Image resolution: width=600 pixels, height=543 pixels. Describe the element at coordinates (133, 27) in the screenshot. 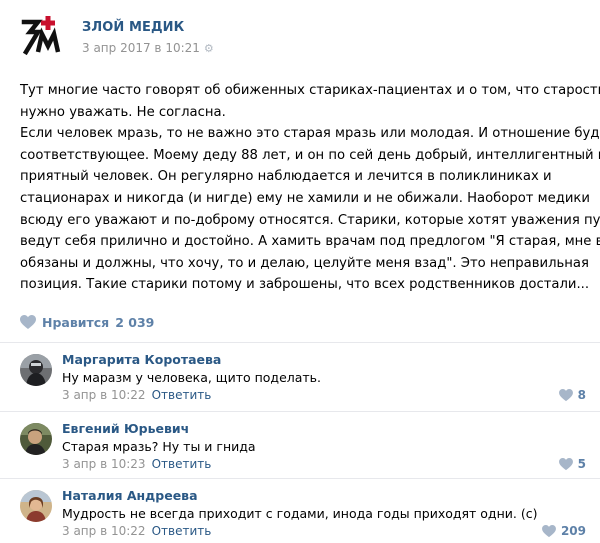

I see `group-name-link: ЗЛОЙ МЕДИК` at that location.